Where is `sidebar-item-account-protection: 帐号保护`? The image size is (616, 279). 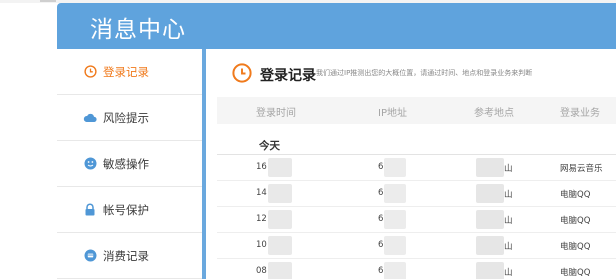 sidebar-item-account-protection: 帐号保护 is located at coordinates (129, 210).